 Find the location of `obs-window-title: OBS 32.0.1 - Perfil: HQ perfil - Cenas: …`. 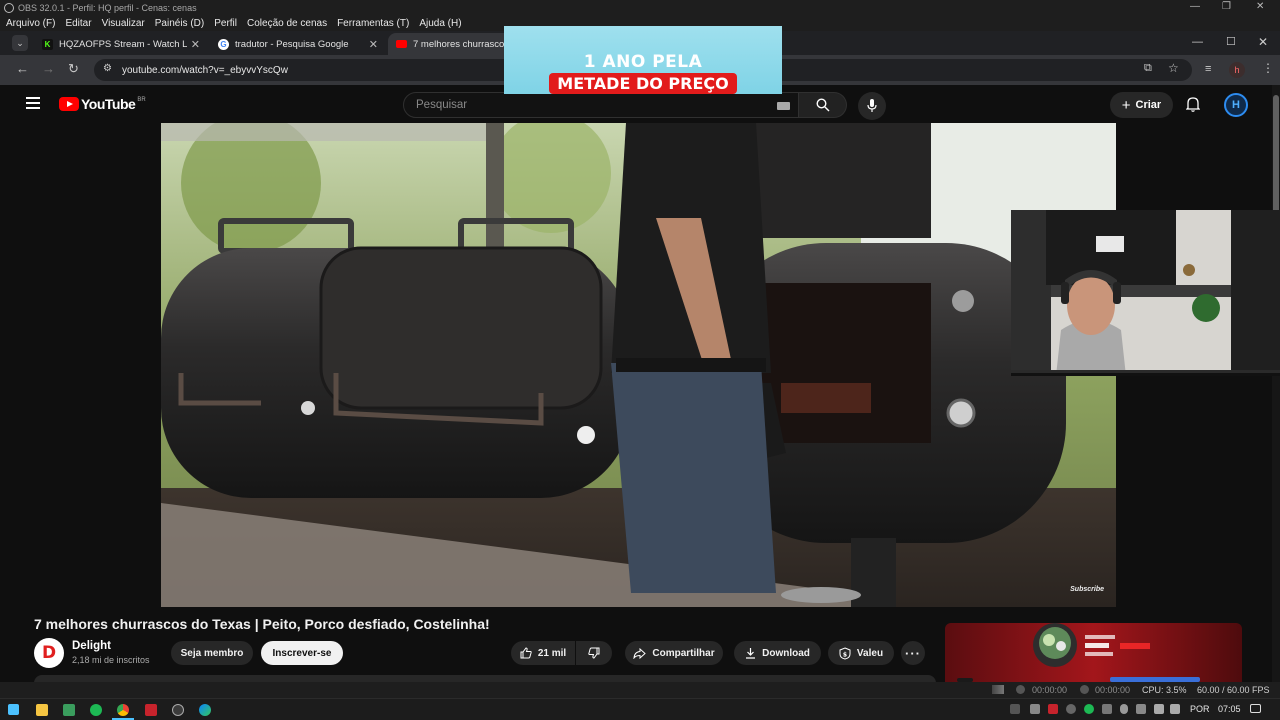

obs-window-title: OBS 32.0.1 - Perfil: HQ perfil - Cenas: … is located at coordinates (107, 8).